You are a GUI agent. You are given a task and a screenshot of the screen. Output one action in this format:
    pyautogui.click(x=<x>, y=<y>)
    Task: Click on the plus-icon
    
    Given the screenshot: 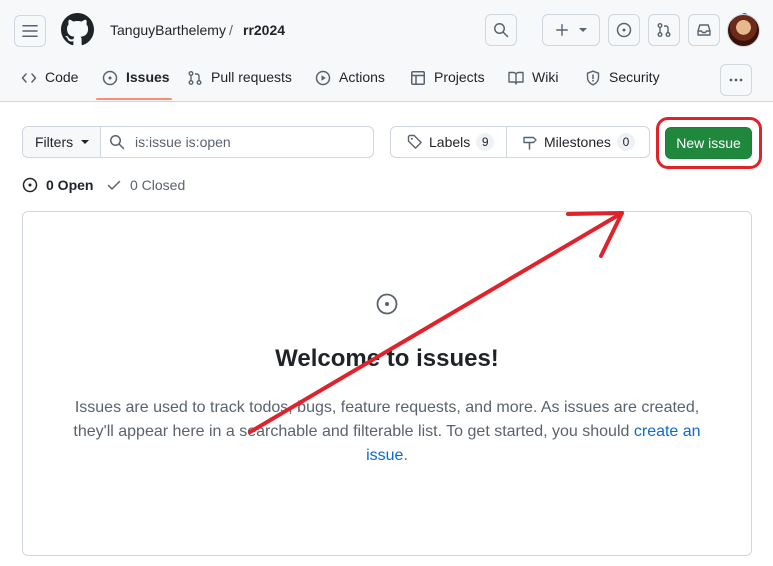 What is the action you would take?
    pyautogui.click(x=562, y=30)
    